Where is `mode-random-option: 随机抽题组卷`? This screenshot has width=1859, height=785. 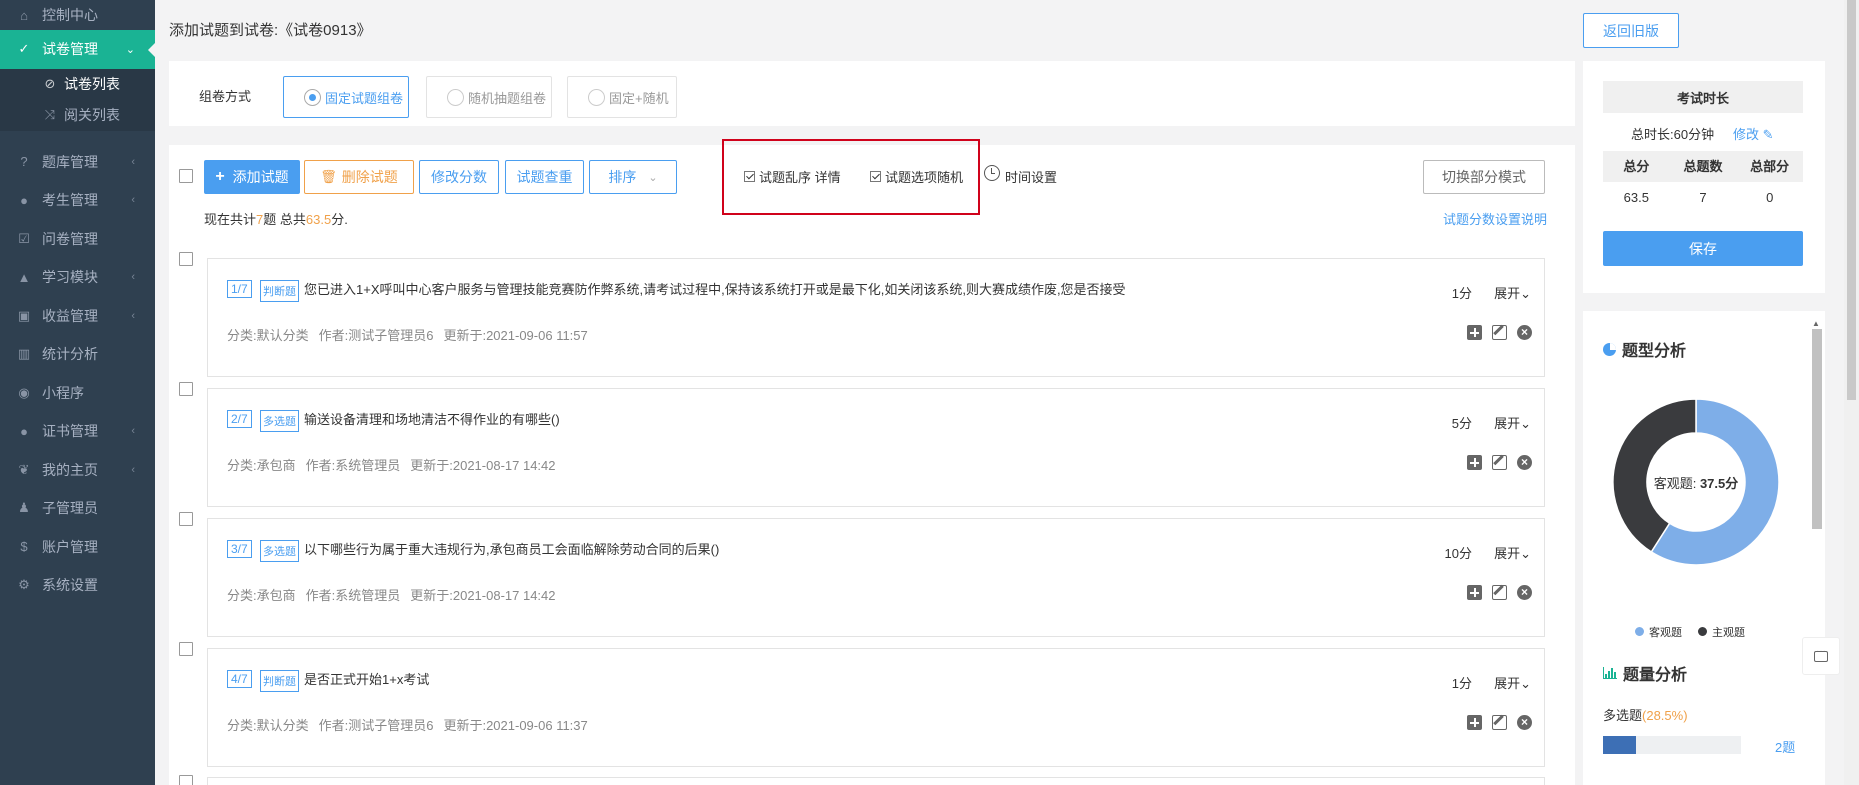
mode-random-option: 随机抽题组卷 is located at coordinates (489, 97).